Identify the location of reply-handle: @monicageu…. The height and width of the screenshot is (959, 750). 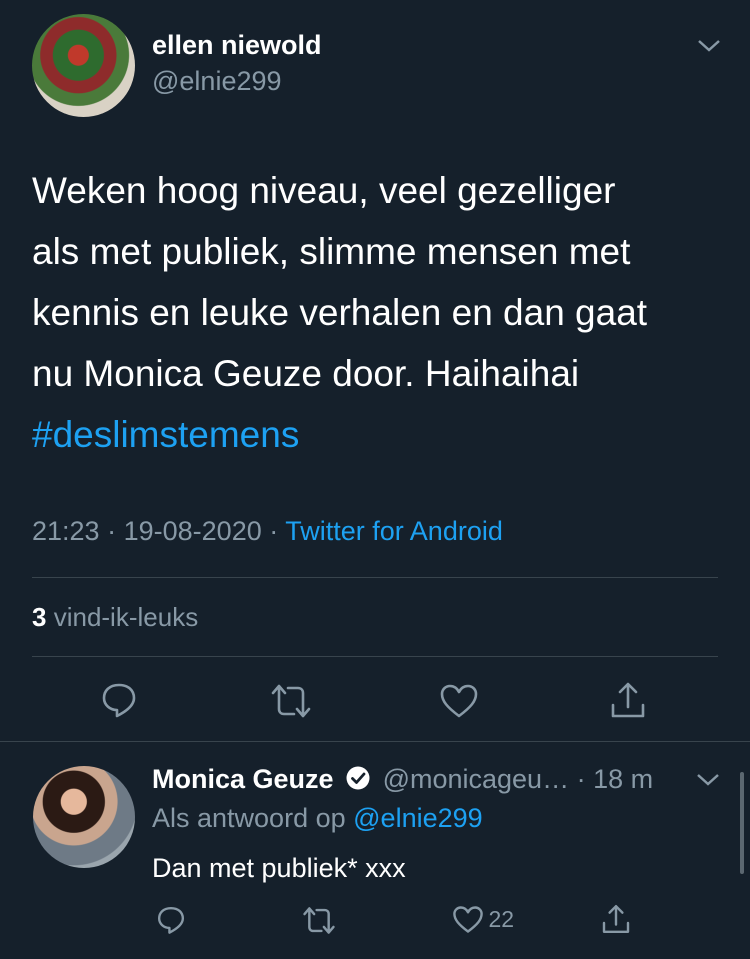
(476, 779).